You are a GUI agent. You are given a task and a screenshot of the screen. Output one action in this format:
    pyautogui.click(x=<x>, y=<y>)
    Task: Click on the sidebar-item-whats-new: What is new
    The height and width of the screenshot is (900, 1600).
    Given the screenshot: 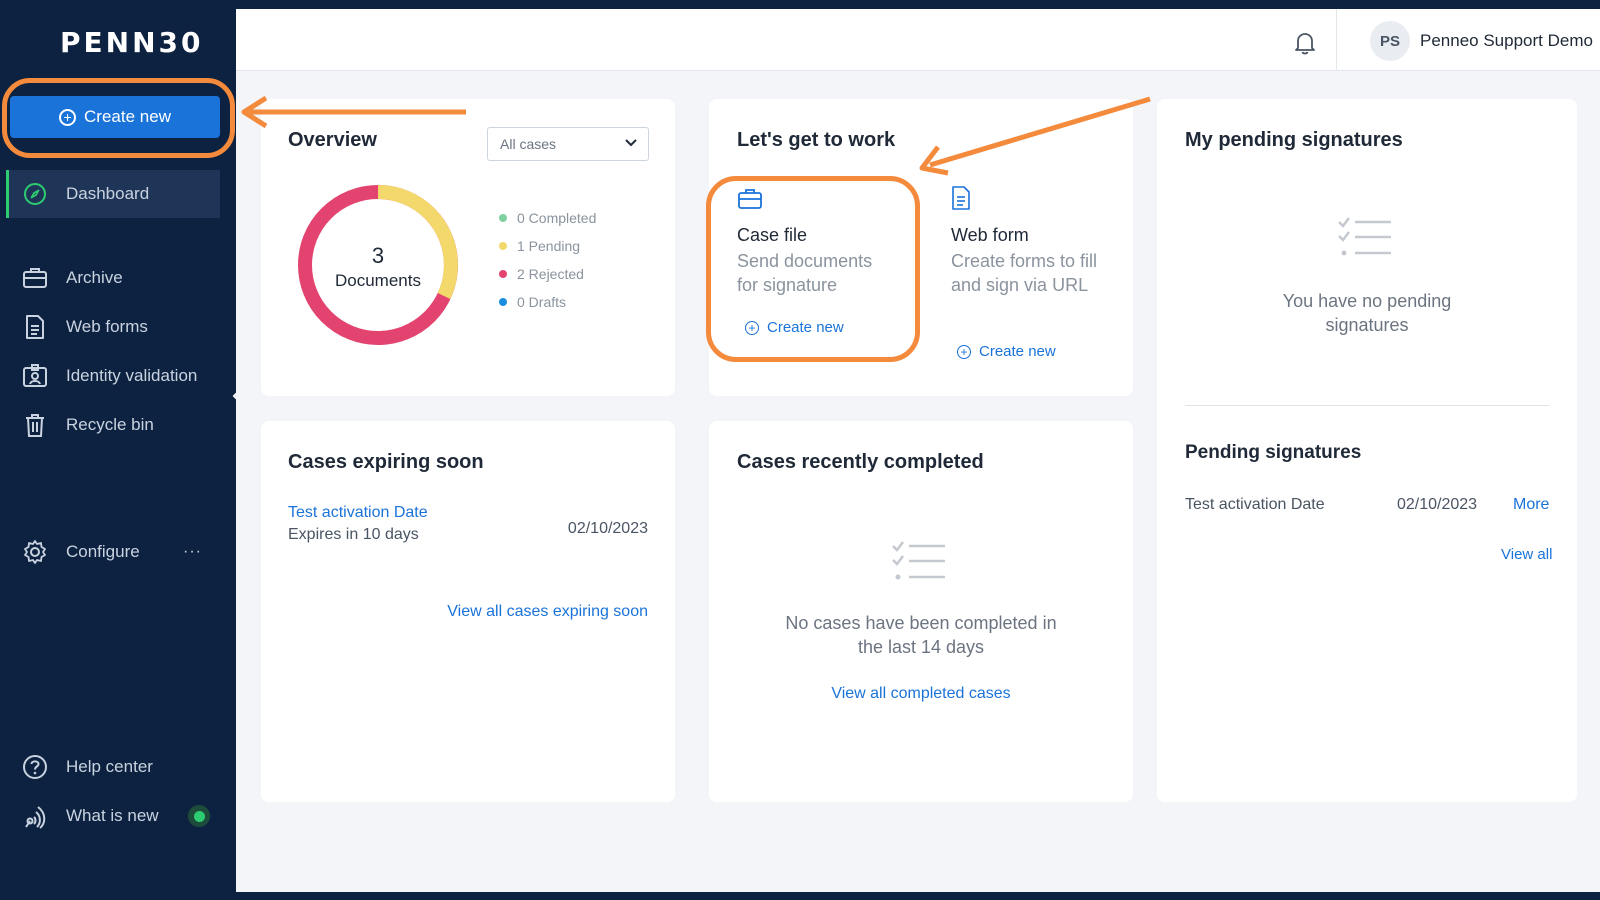 What is the action you would take?
    pyautogui.click(x=113, y=816)
    